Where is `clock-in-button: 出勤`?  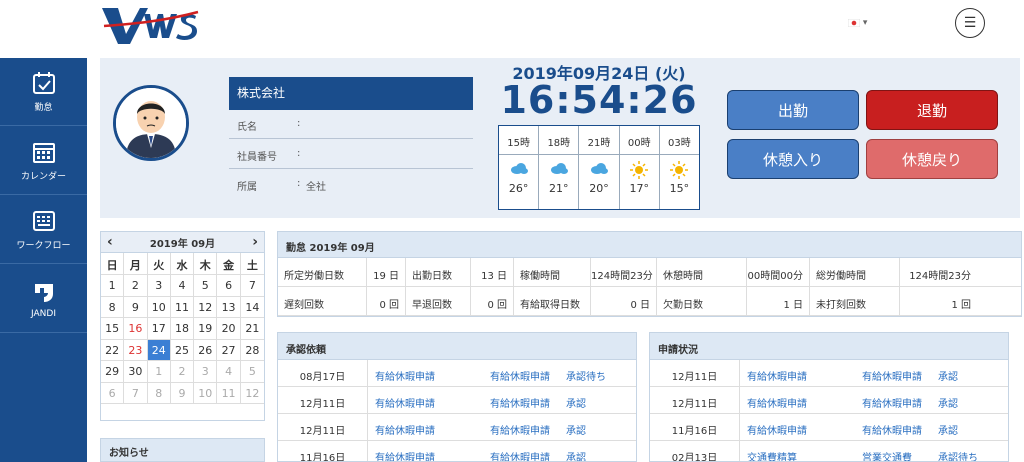 clock-in-button: 出勤 is located at coordinates (793, 110).